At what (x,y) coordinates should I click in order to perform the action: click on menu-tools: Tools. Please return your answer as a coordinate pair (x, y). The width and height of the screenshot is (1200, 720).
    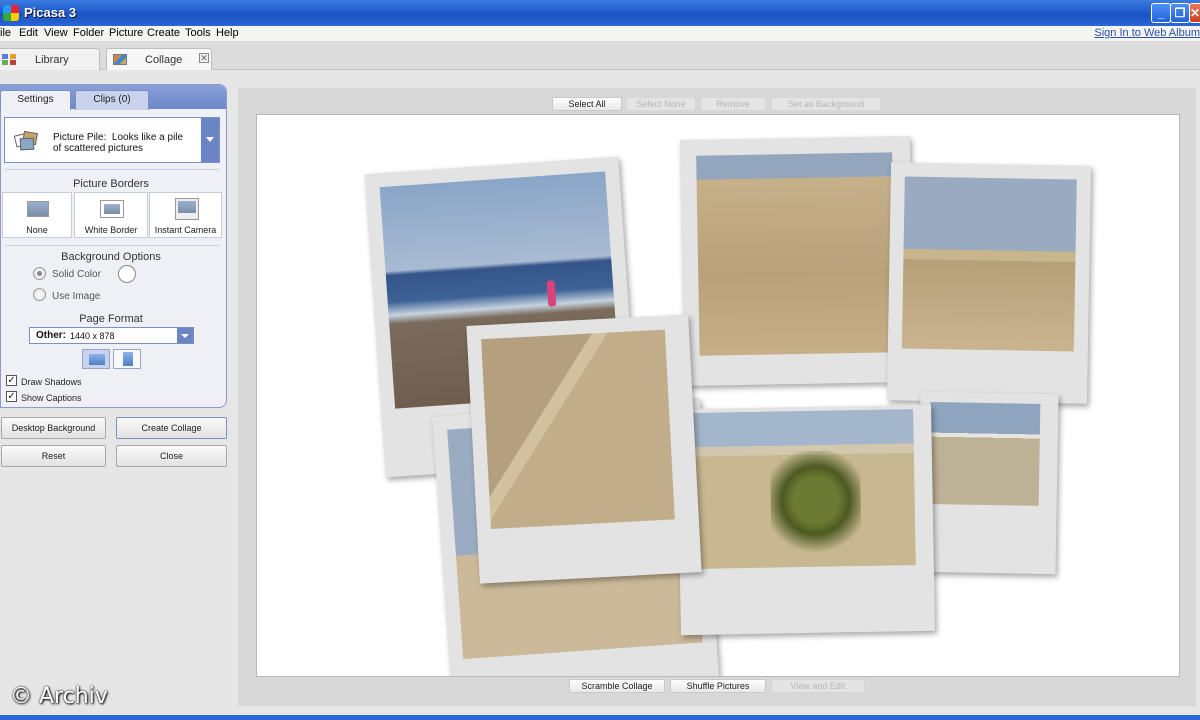
    Looking at the image, I should click on (198, 33).